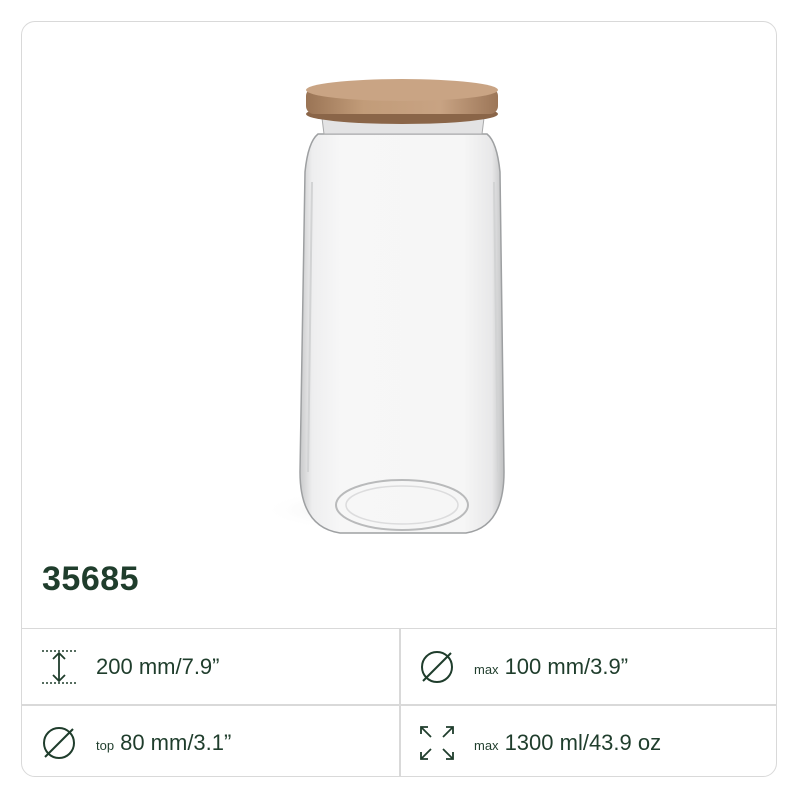 The height and width of the screenshot is (800, 800). Describe the element at coordinates (486, 745) in the screenshot. I see `spec-max-volume-prefix: max` at that location.